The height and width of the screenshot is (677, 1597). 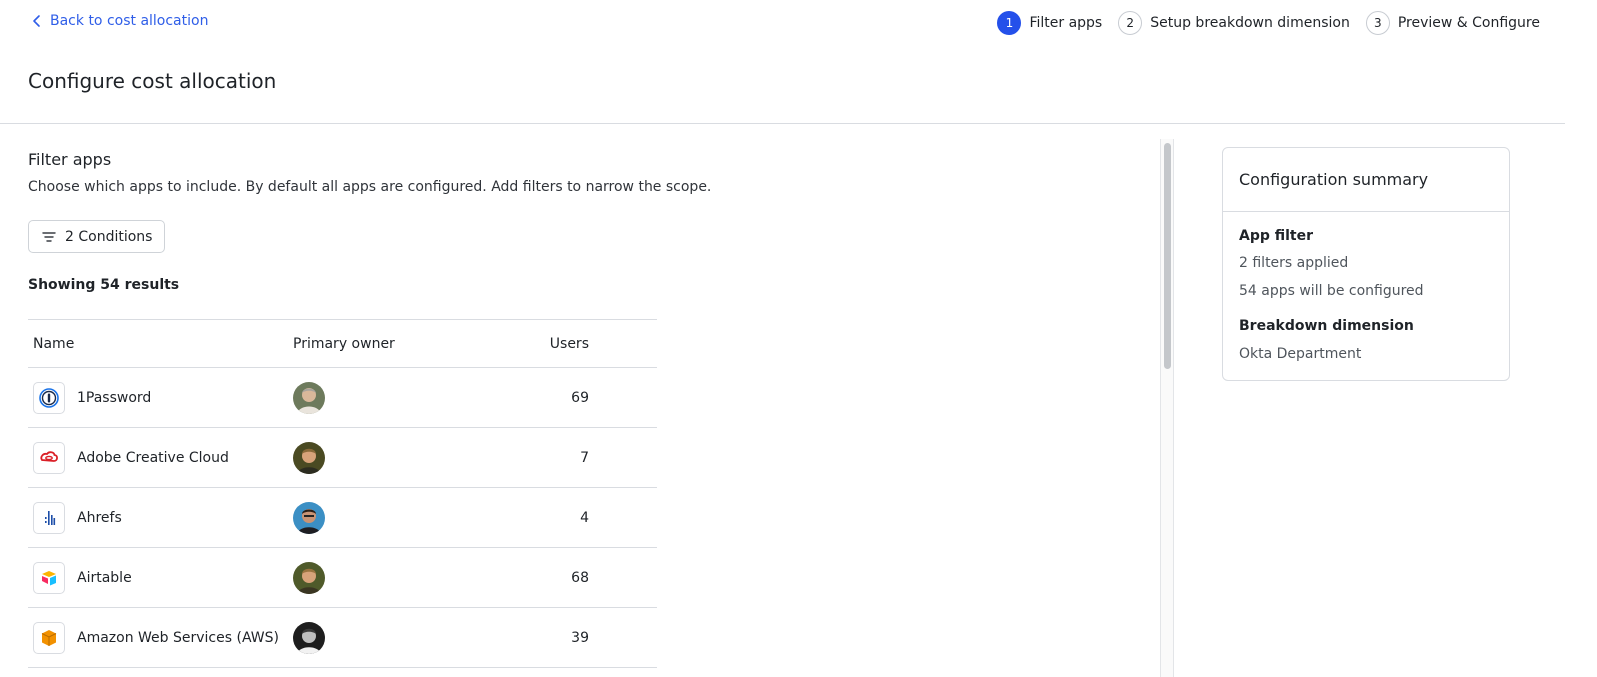 I want to click on airtable-icon, so click(x=49, y=577).